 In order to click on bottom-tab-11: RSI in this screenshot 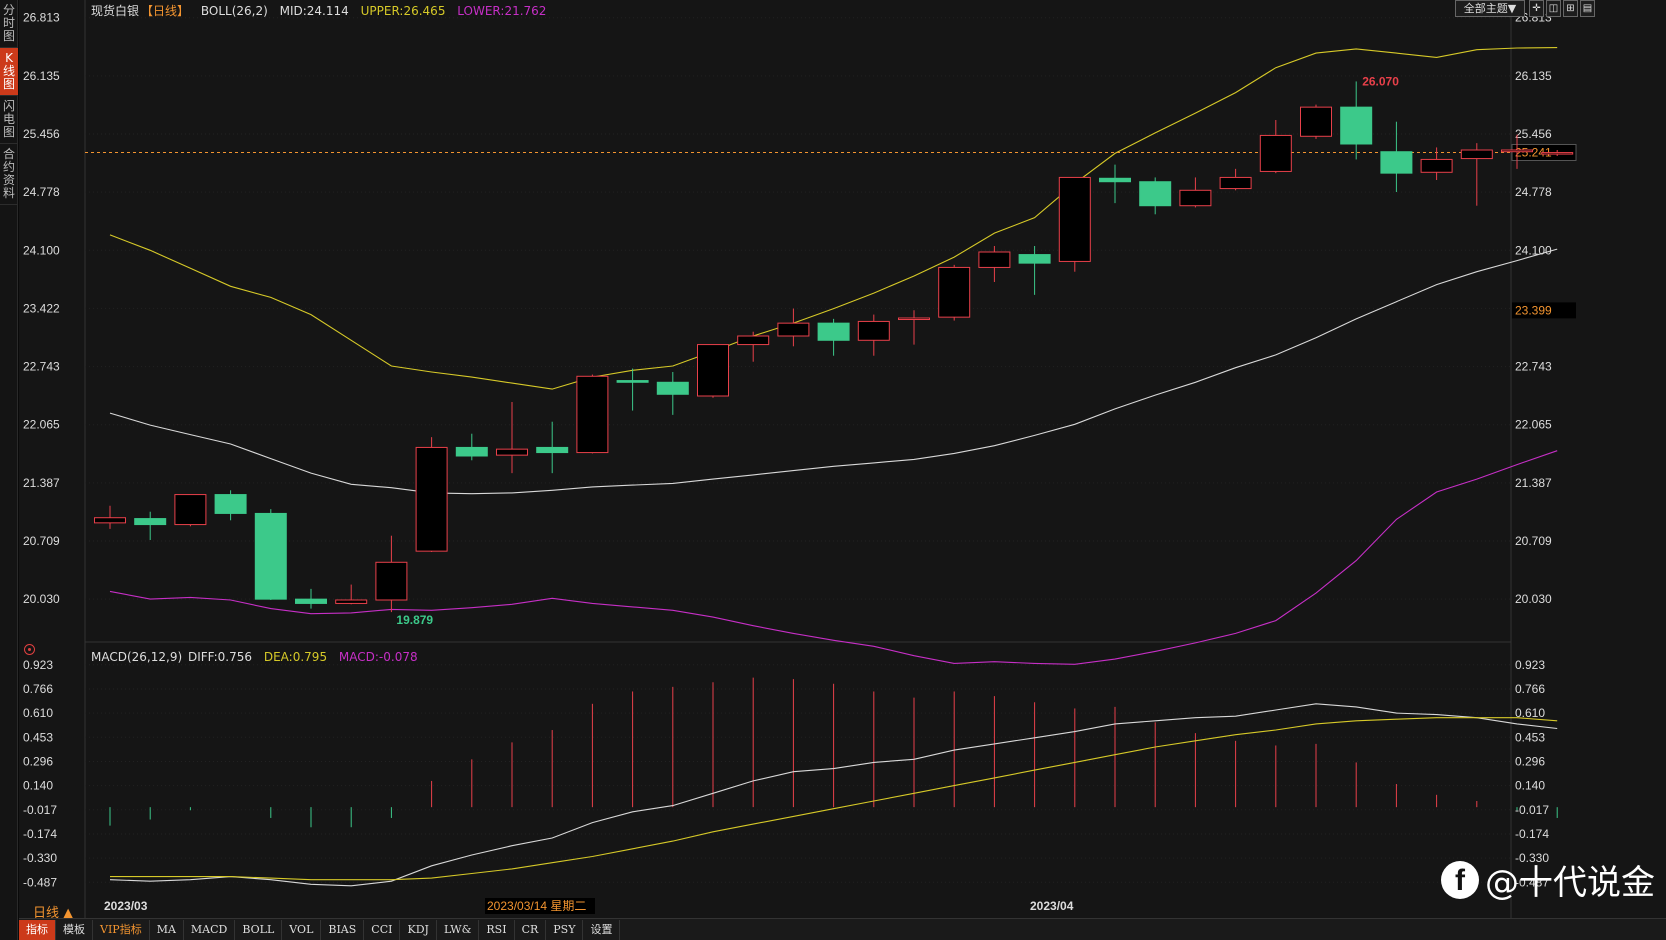, I will do `click(497, 929)`.